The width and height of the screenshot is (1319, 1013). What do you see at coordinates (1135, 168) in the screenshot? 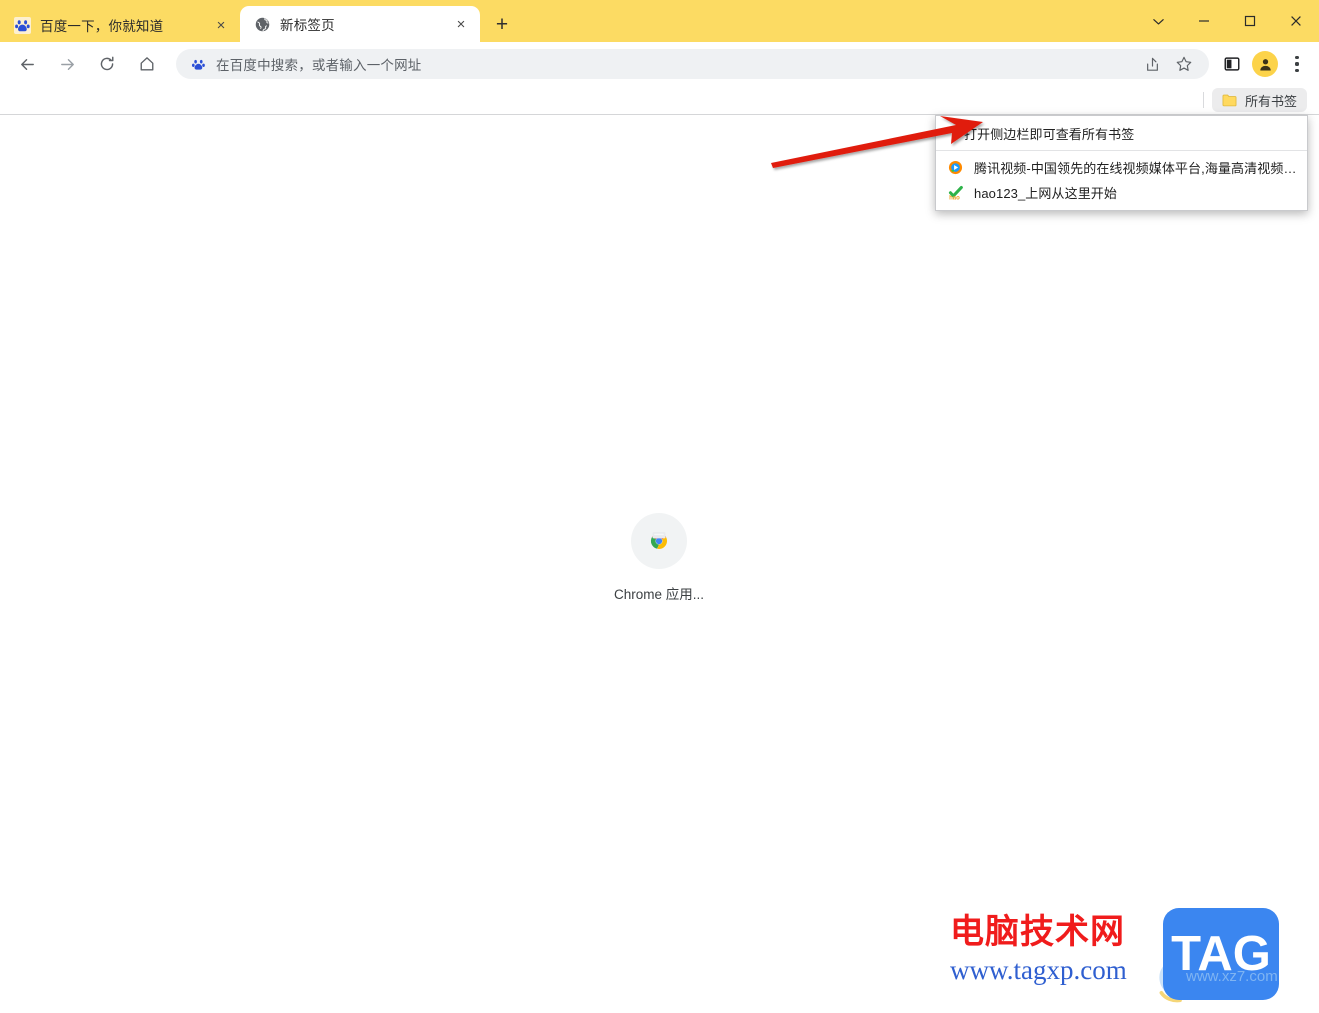
I see `bookmark-label: 腾讯视频-中国领先的在线视频媒体平台,海量高清视频在线观看` at bounding box center [1135, 168].